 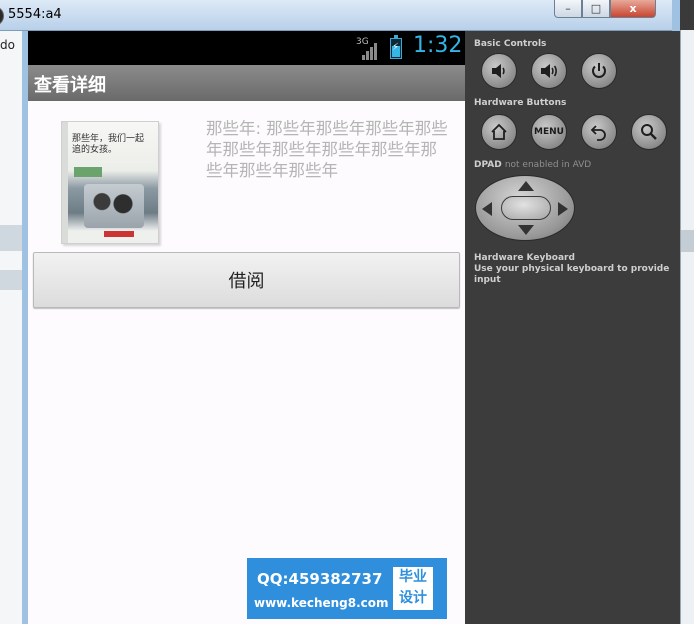 I want to click on dpad-control, so click(x=525, y=208).